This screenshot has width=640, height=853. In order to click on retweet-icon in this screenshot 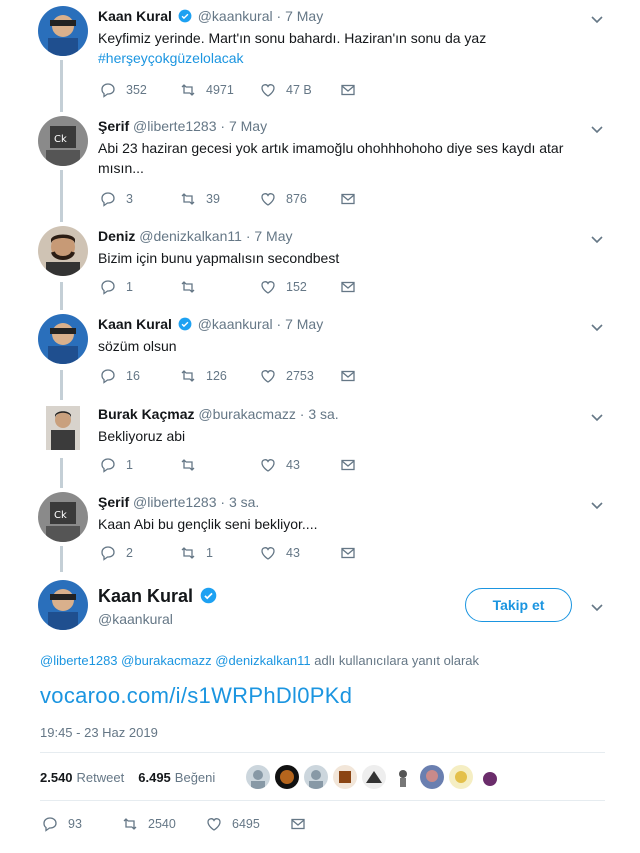, I will do `click(188, 376)`.